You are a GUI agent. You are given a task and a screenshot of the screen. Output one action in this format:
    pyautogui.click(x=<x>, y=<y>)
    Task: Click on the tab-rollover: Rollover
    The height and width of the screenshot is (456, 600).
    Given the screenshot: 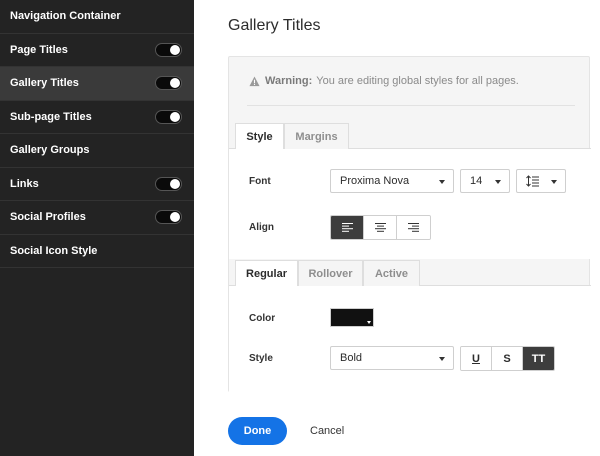 What is the action you would take?
    pyautogui.click(x=330, y=273)
    